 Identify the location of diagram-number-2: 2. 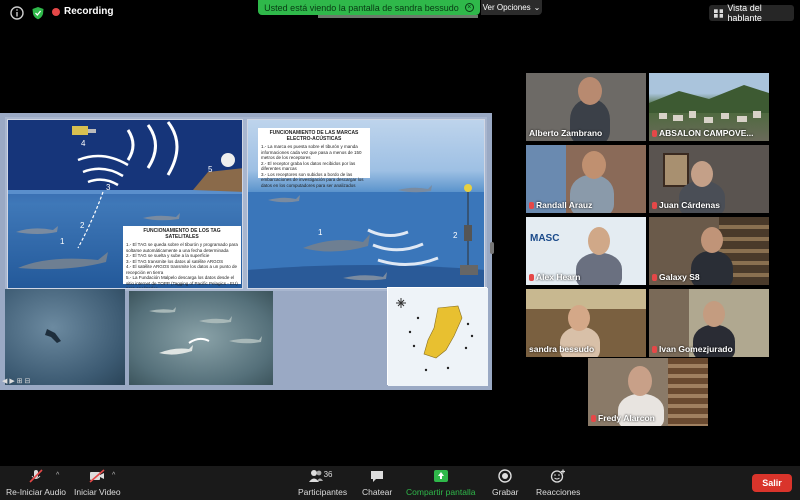
(82, 225).